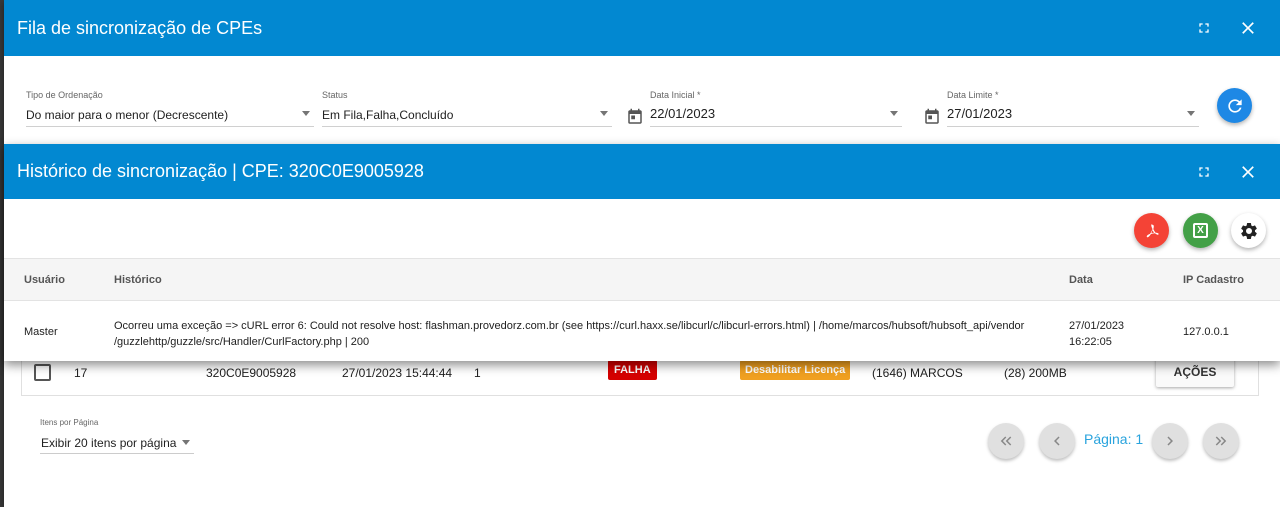 Image resolution: width=1280 pixels, height=507 pixels. Describe the element at coordinates (138, 280) in the screenshot. I see `column-history: Histórico` at that location.